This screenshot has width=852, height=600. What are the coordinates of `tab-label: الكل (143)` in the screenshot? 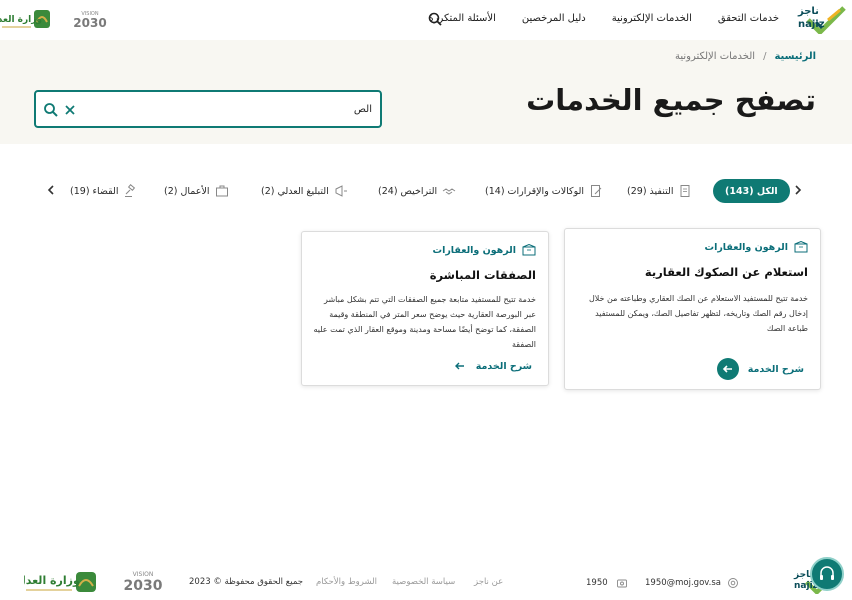 It's located at (751, 191).